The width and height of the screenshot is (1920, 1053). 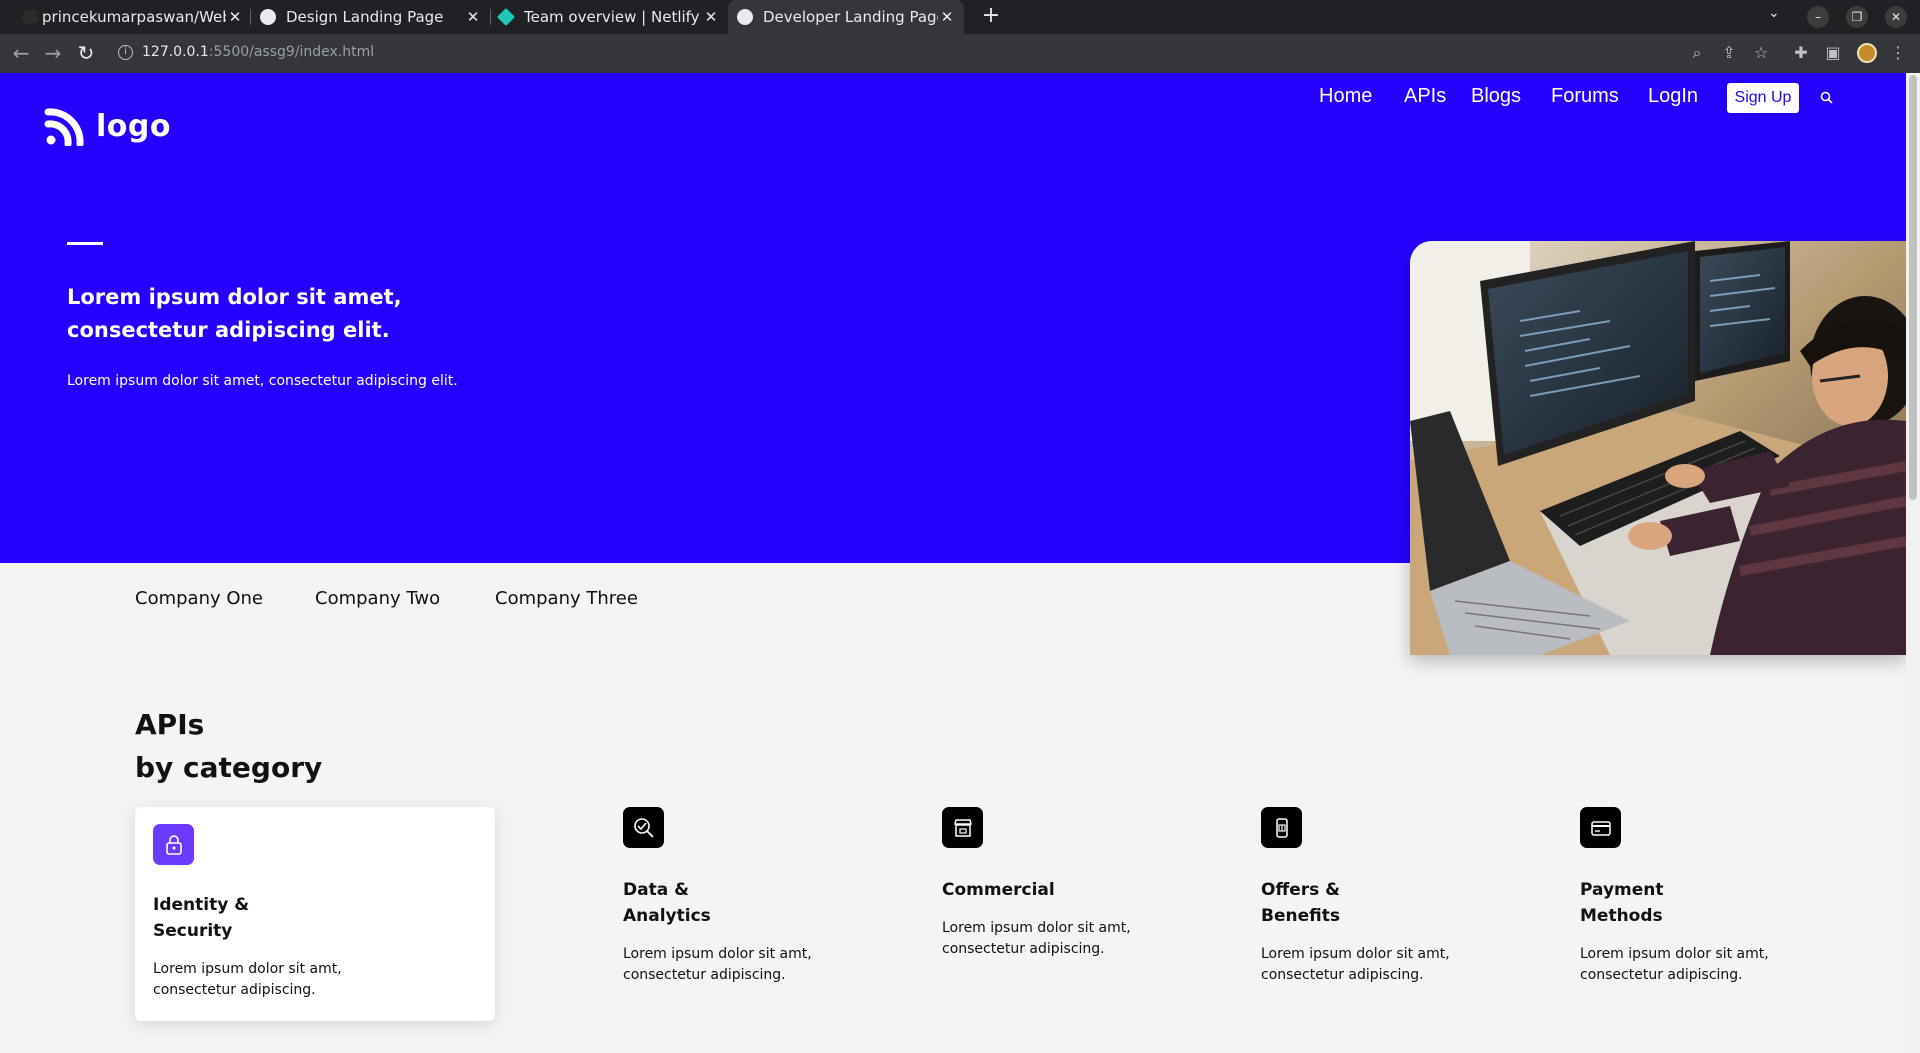 I want to click on info-icon: i, so click(x=125, y=52).